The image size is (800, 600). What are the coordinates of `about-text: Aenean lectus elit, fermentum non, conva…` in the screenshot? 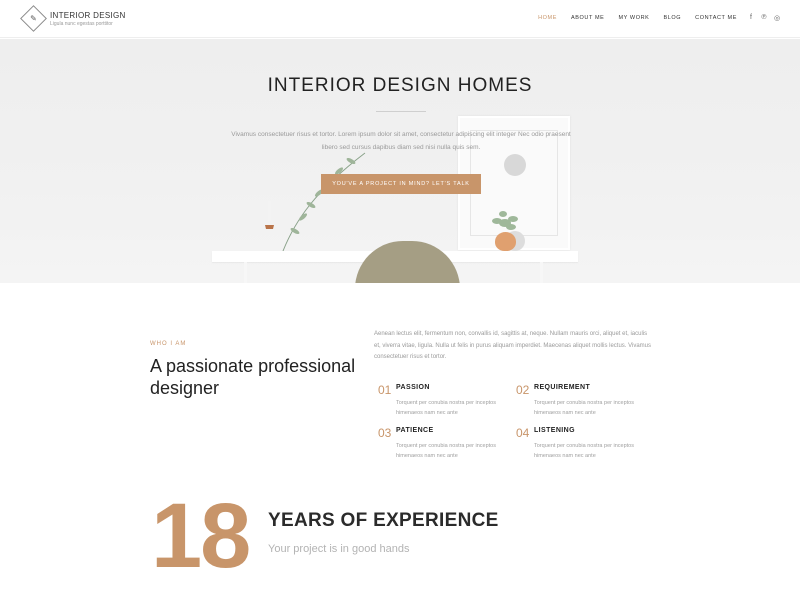 It's located at (513, 345).